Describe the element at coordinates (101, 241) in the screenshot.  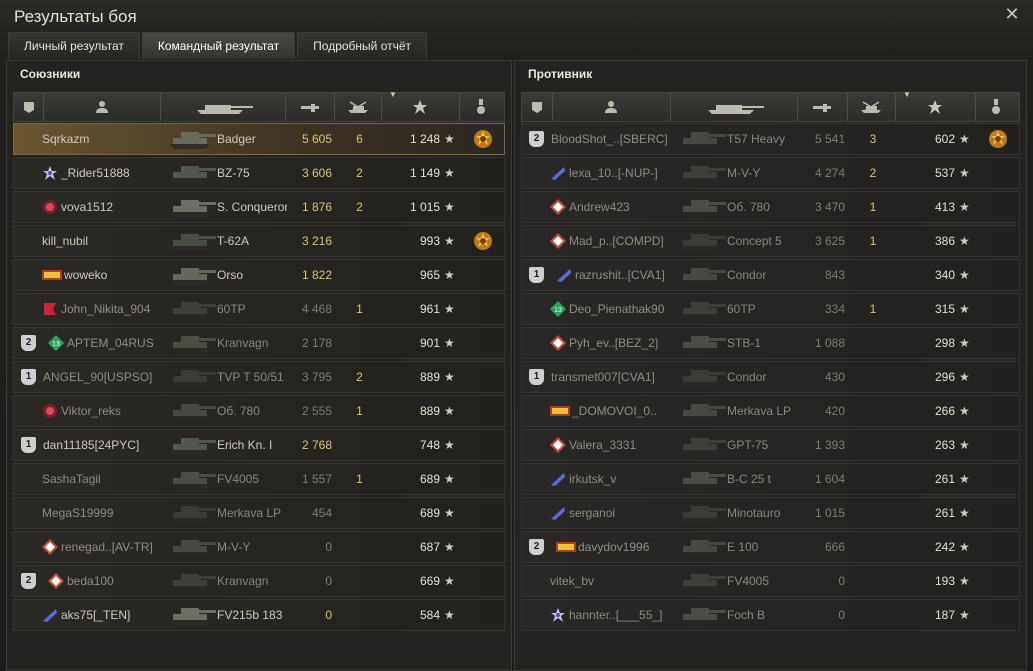
I see `player-name: kill_nubil` at that location.